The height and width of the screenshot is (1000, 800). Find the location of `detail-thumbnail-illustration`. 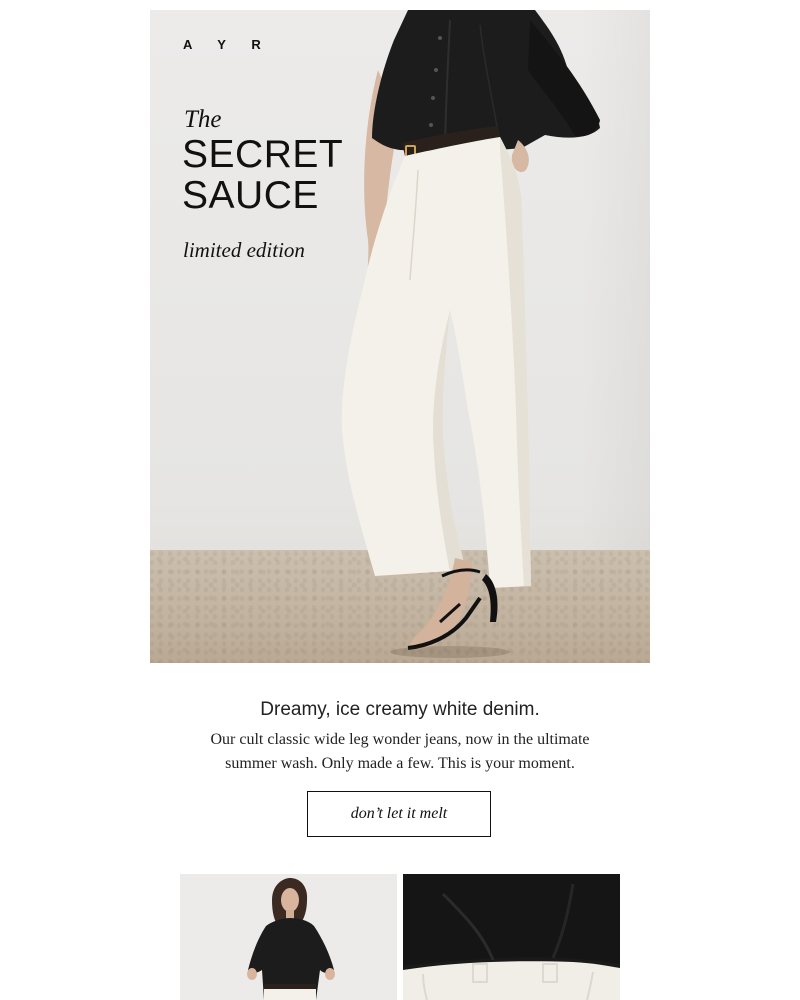

detail-thumbnail-illustration is located at coordinates (511, 937).